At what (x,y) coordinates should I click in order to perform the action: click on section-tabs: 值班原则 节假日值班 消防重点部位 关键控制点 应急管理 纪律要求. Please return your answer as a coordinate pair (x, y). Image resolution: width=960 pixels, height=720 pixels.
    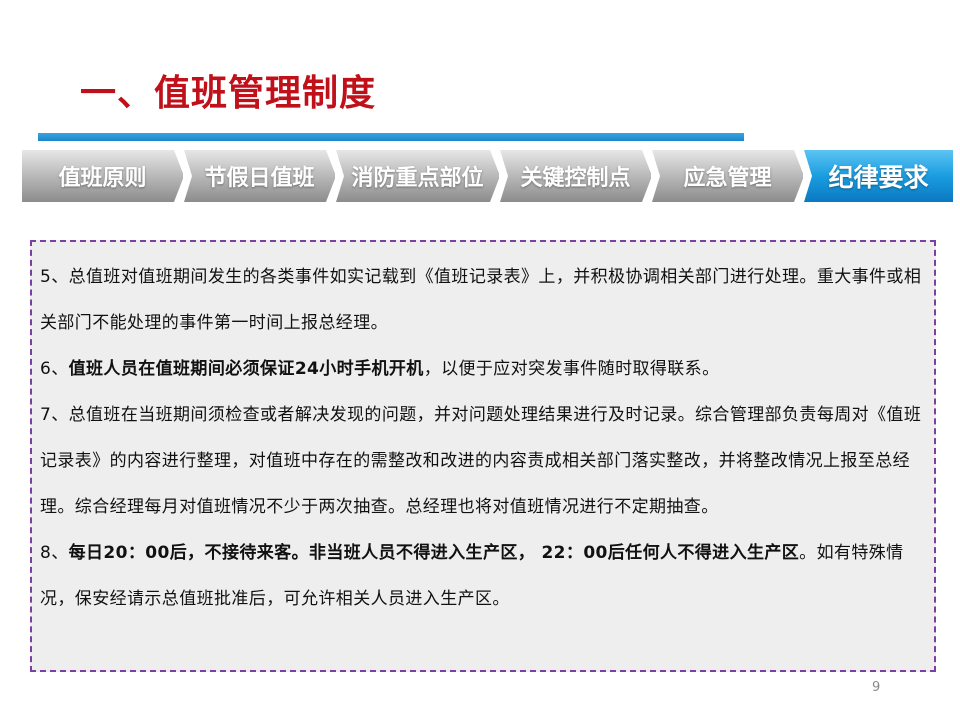
    Looking at the image, I should click on (488, 176).